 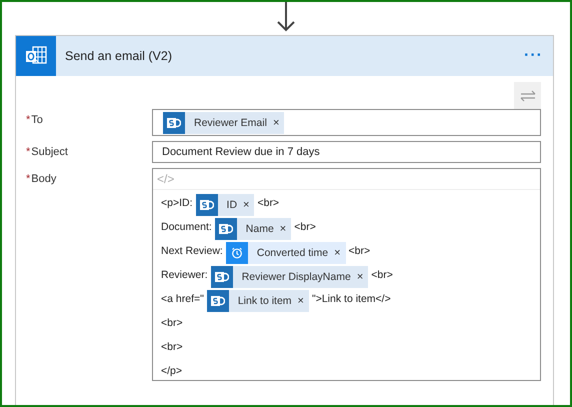 What do you see at coordinates (533, 56) in the screenshot?
I see `more-options-button: ···` at bounding box center [533, 56].